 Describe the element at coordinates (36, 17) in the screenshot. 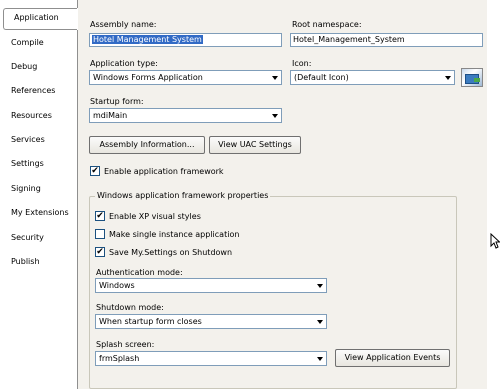

I see `tab-label: Application` at that location.